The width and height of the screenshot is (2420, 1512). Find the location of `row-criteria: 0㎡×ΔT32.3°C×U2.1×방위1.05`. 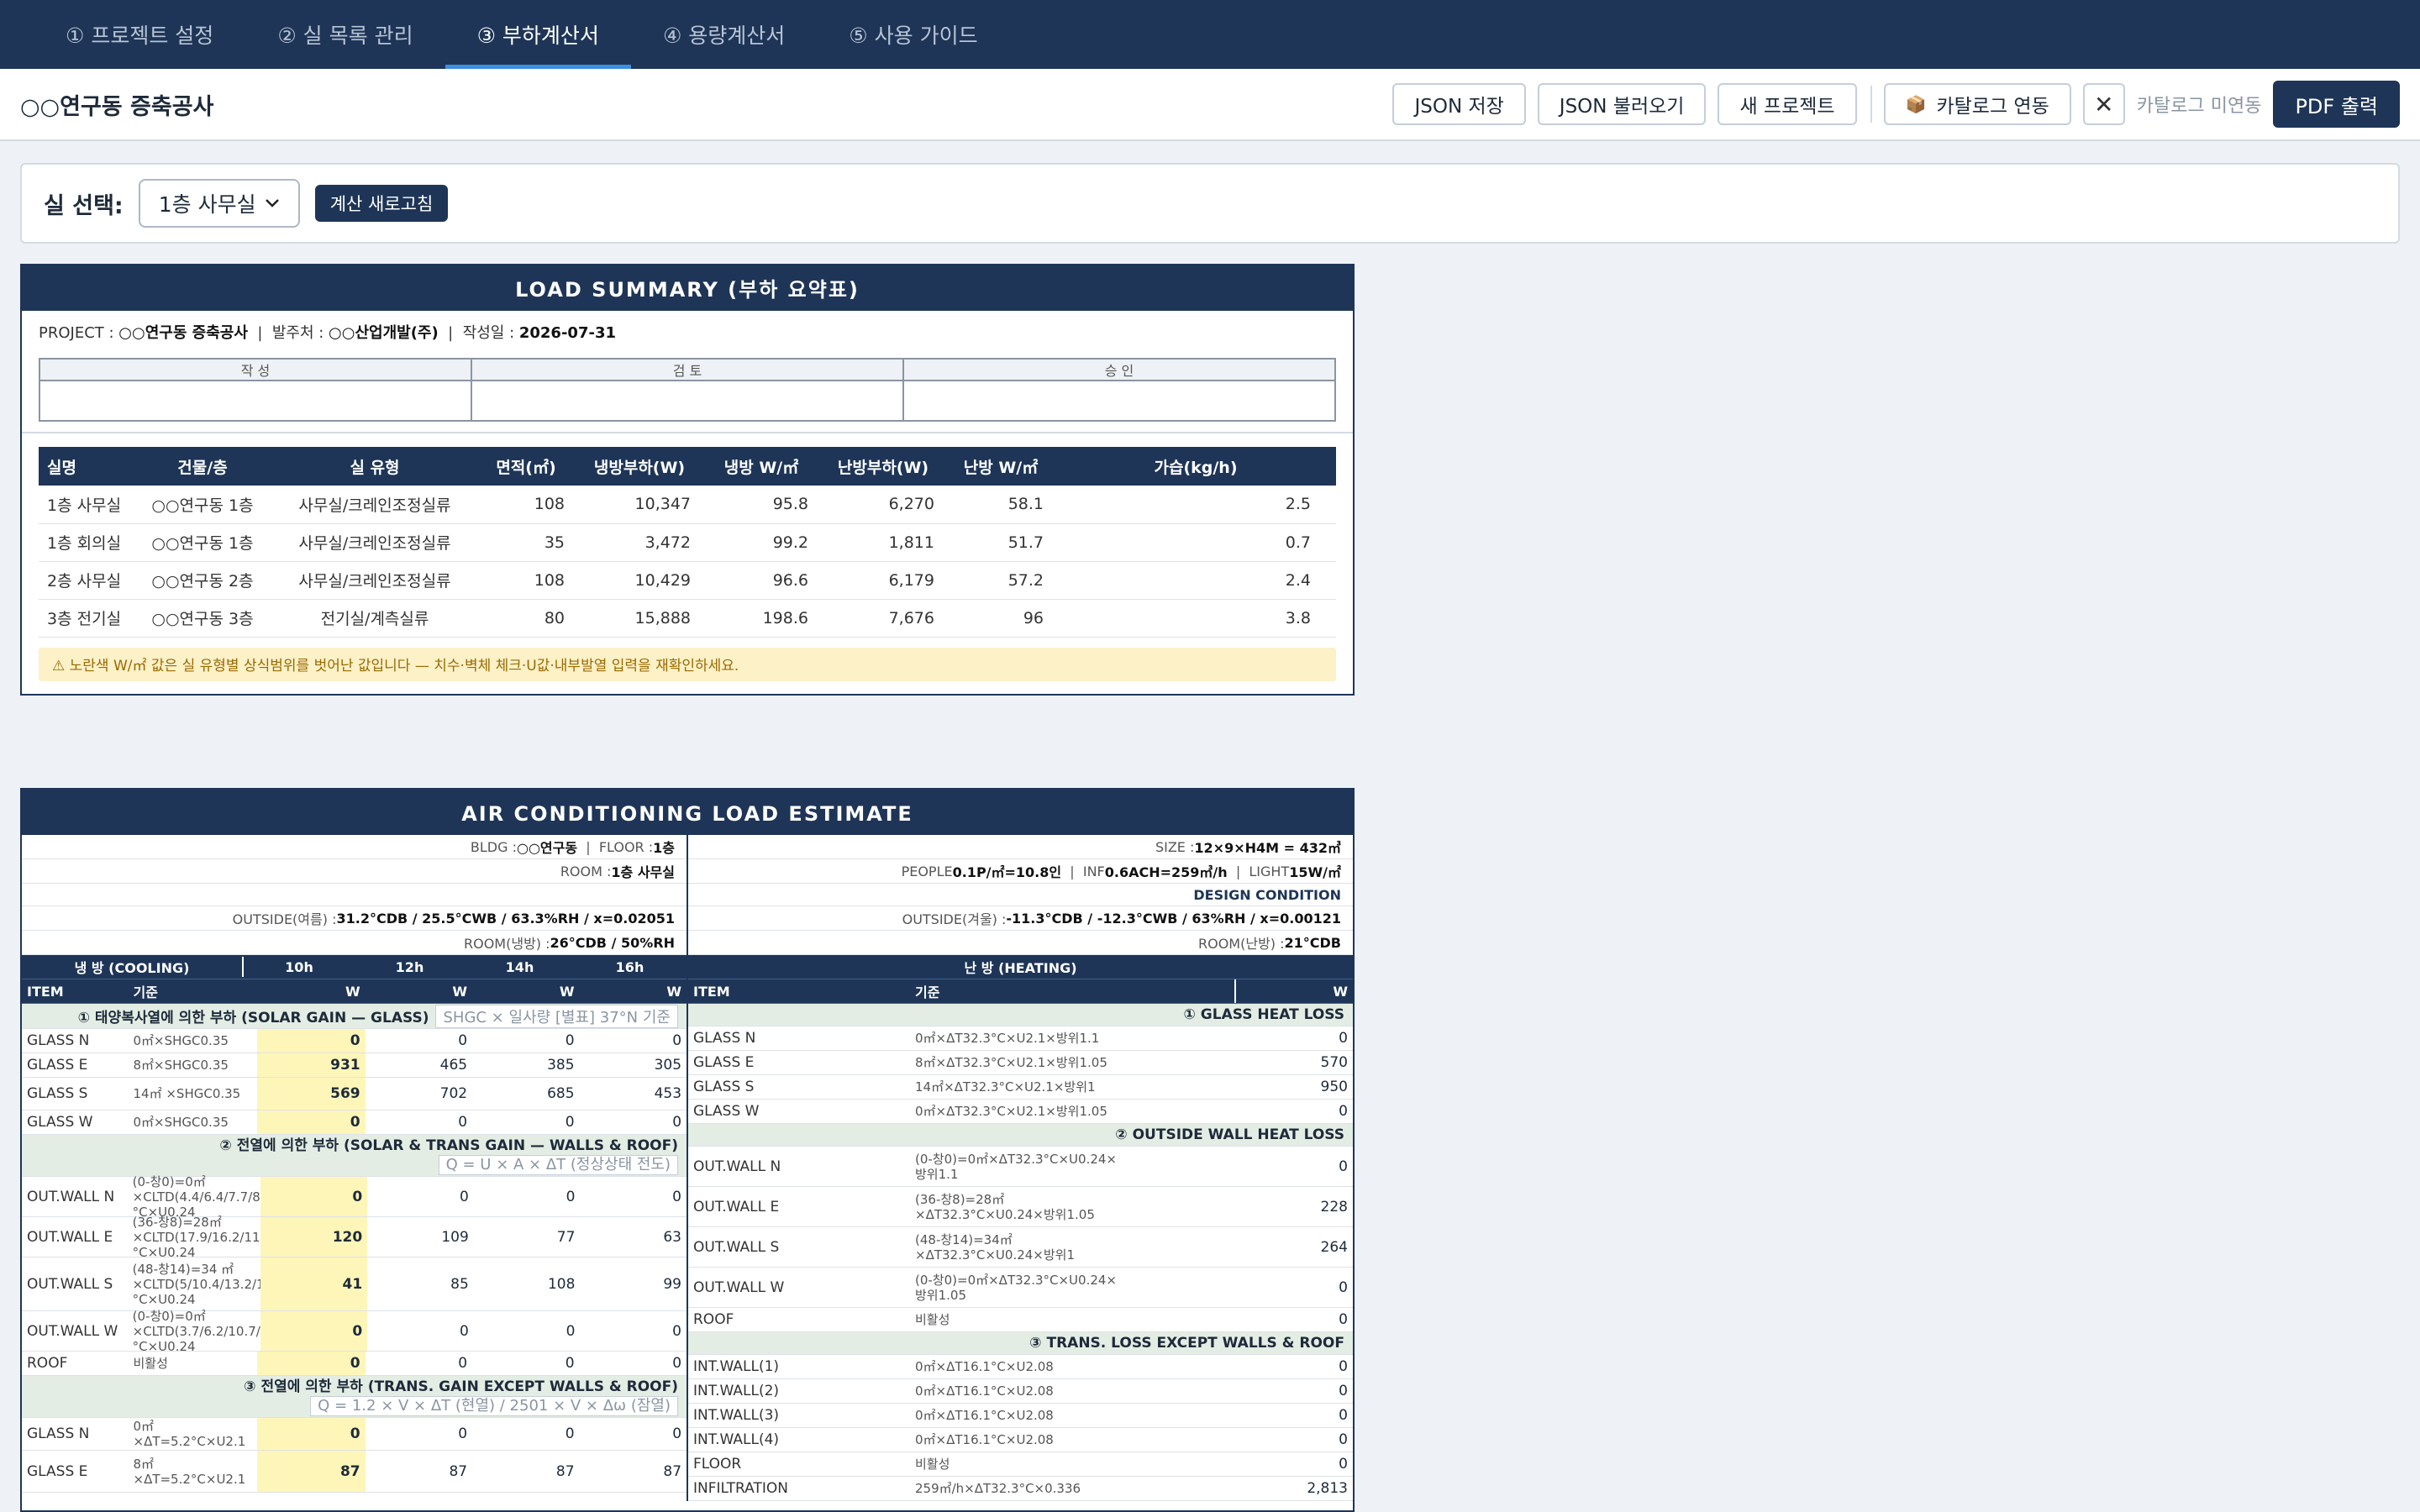

row-criteria: 0㎡×ΔT32.3°C×U2.1×방위1.05 is located at coordinates (1011, 1111).